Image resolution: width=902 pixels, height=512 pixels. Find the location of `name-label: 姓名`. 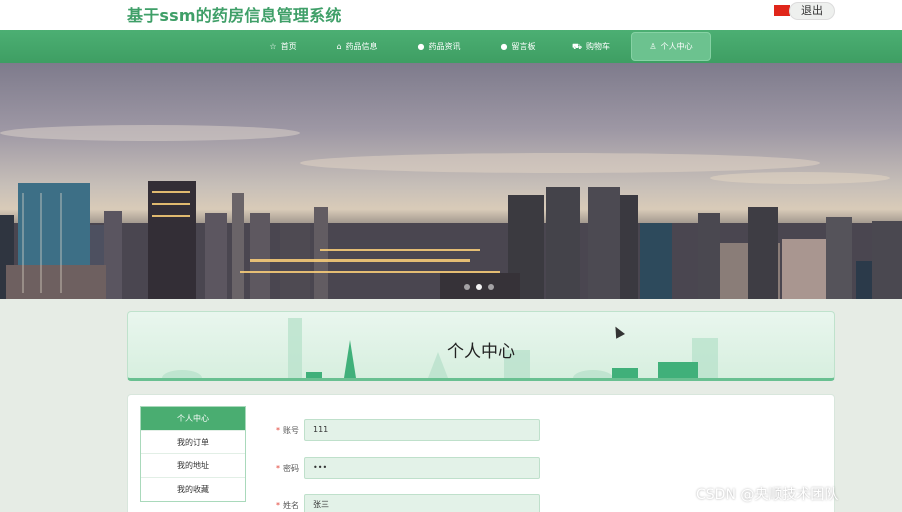

name-label: 姓名 is located at coordinates (291, 505).